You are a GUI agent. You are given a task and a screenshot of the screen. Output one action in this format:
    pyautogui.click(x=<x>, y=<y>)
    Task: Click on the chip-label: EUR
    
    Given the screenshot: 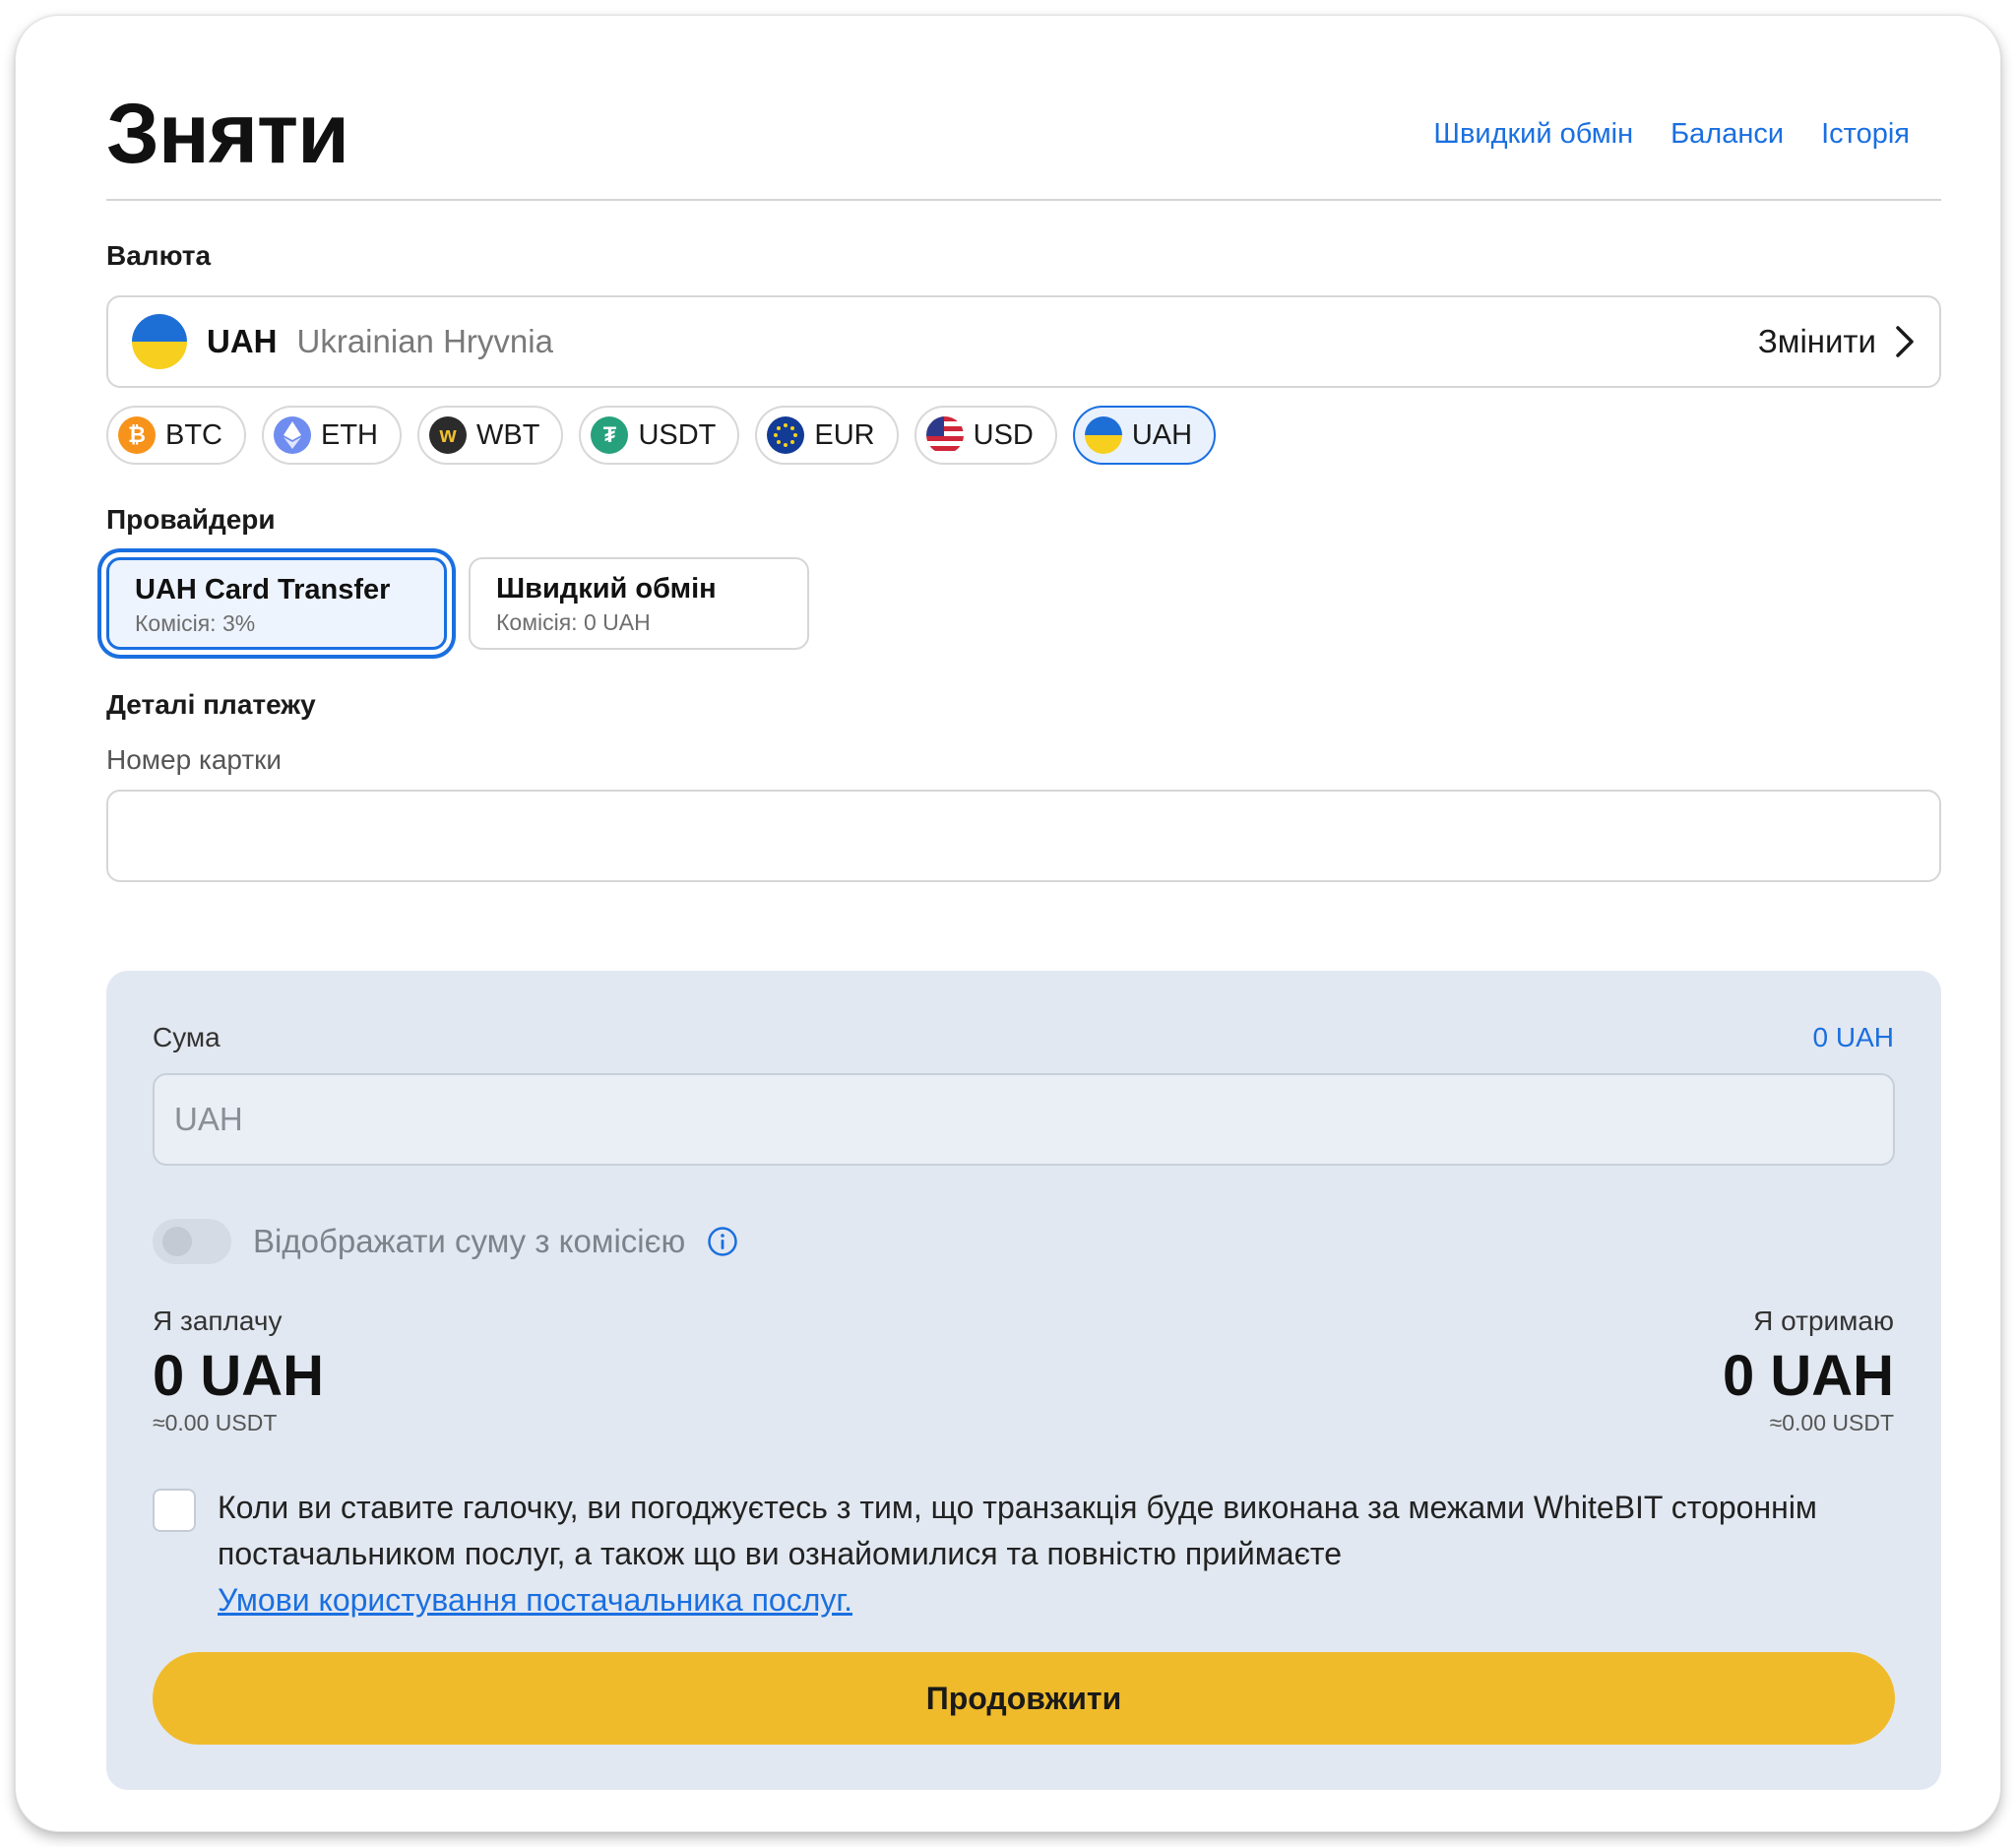 What is the action you would take?
    pyautogui.click(x=844, y=434)
    